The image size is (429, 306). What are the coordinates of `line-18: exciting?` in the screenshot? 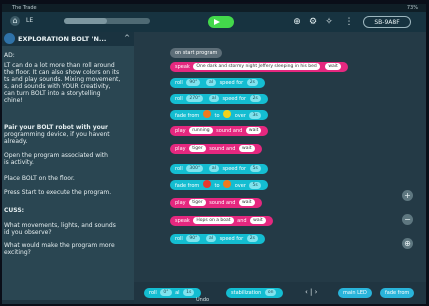 It's located at (17, 252).